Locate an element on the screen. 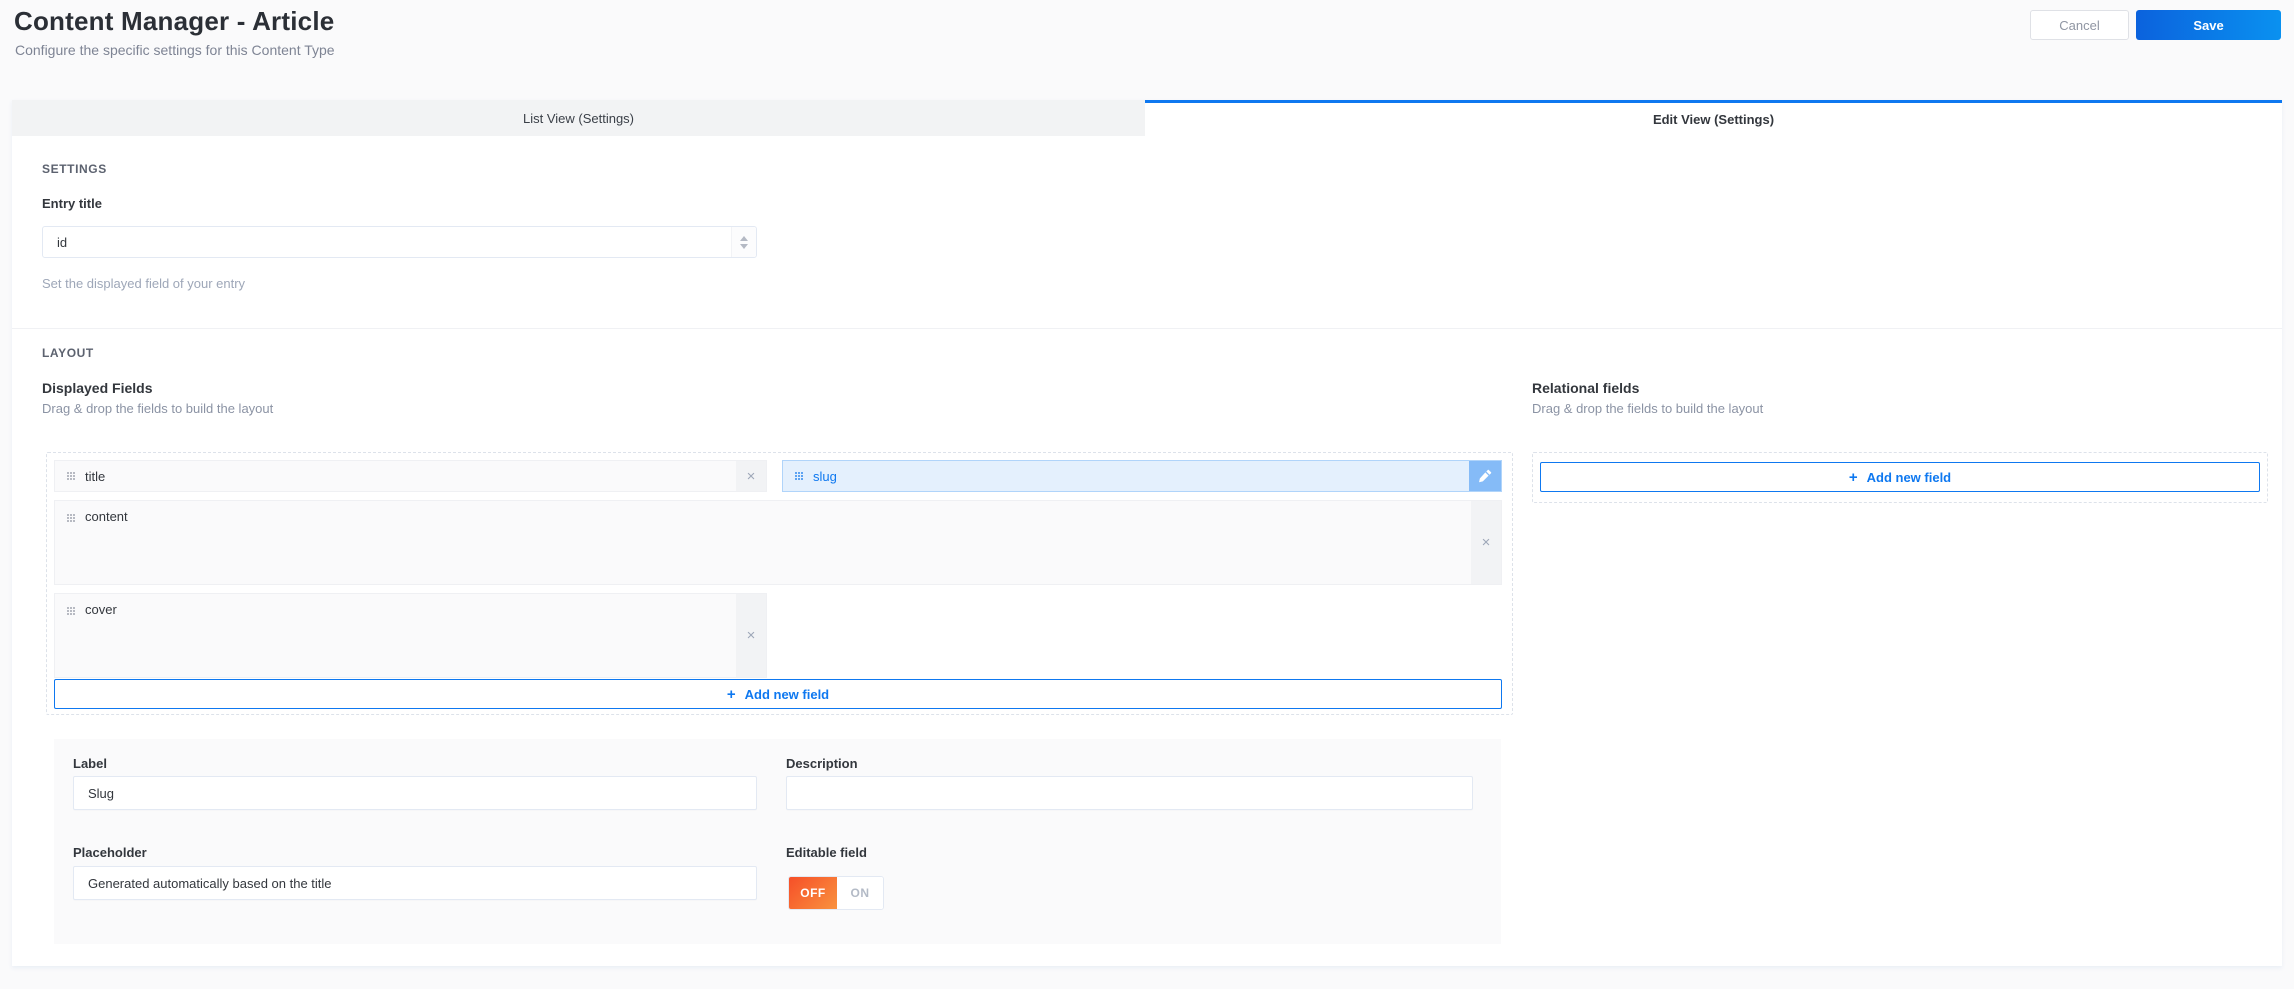 The image size is (2294, 989). entry-title-label: Entry title is located at coordinates (72, 203).